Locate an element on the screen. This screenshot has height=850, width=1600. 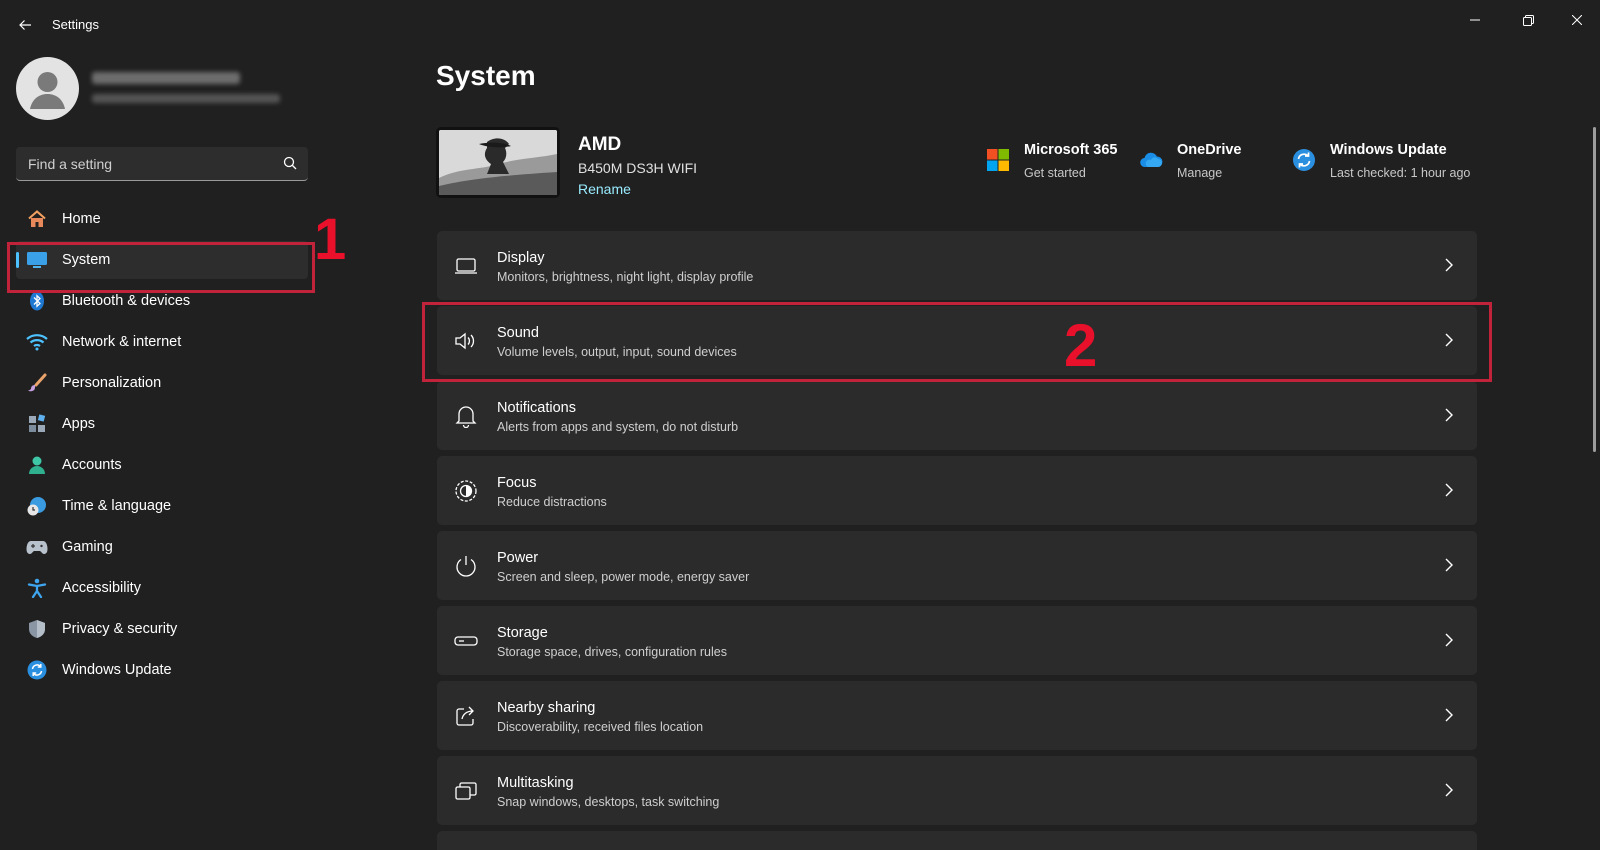
search-icon is located at coordinates (290, 163).